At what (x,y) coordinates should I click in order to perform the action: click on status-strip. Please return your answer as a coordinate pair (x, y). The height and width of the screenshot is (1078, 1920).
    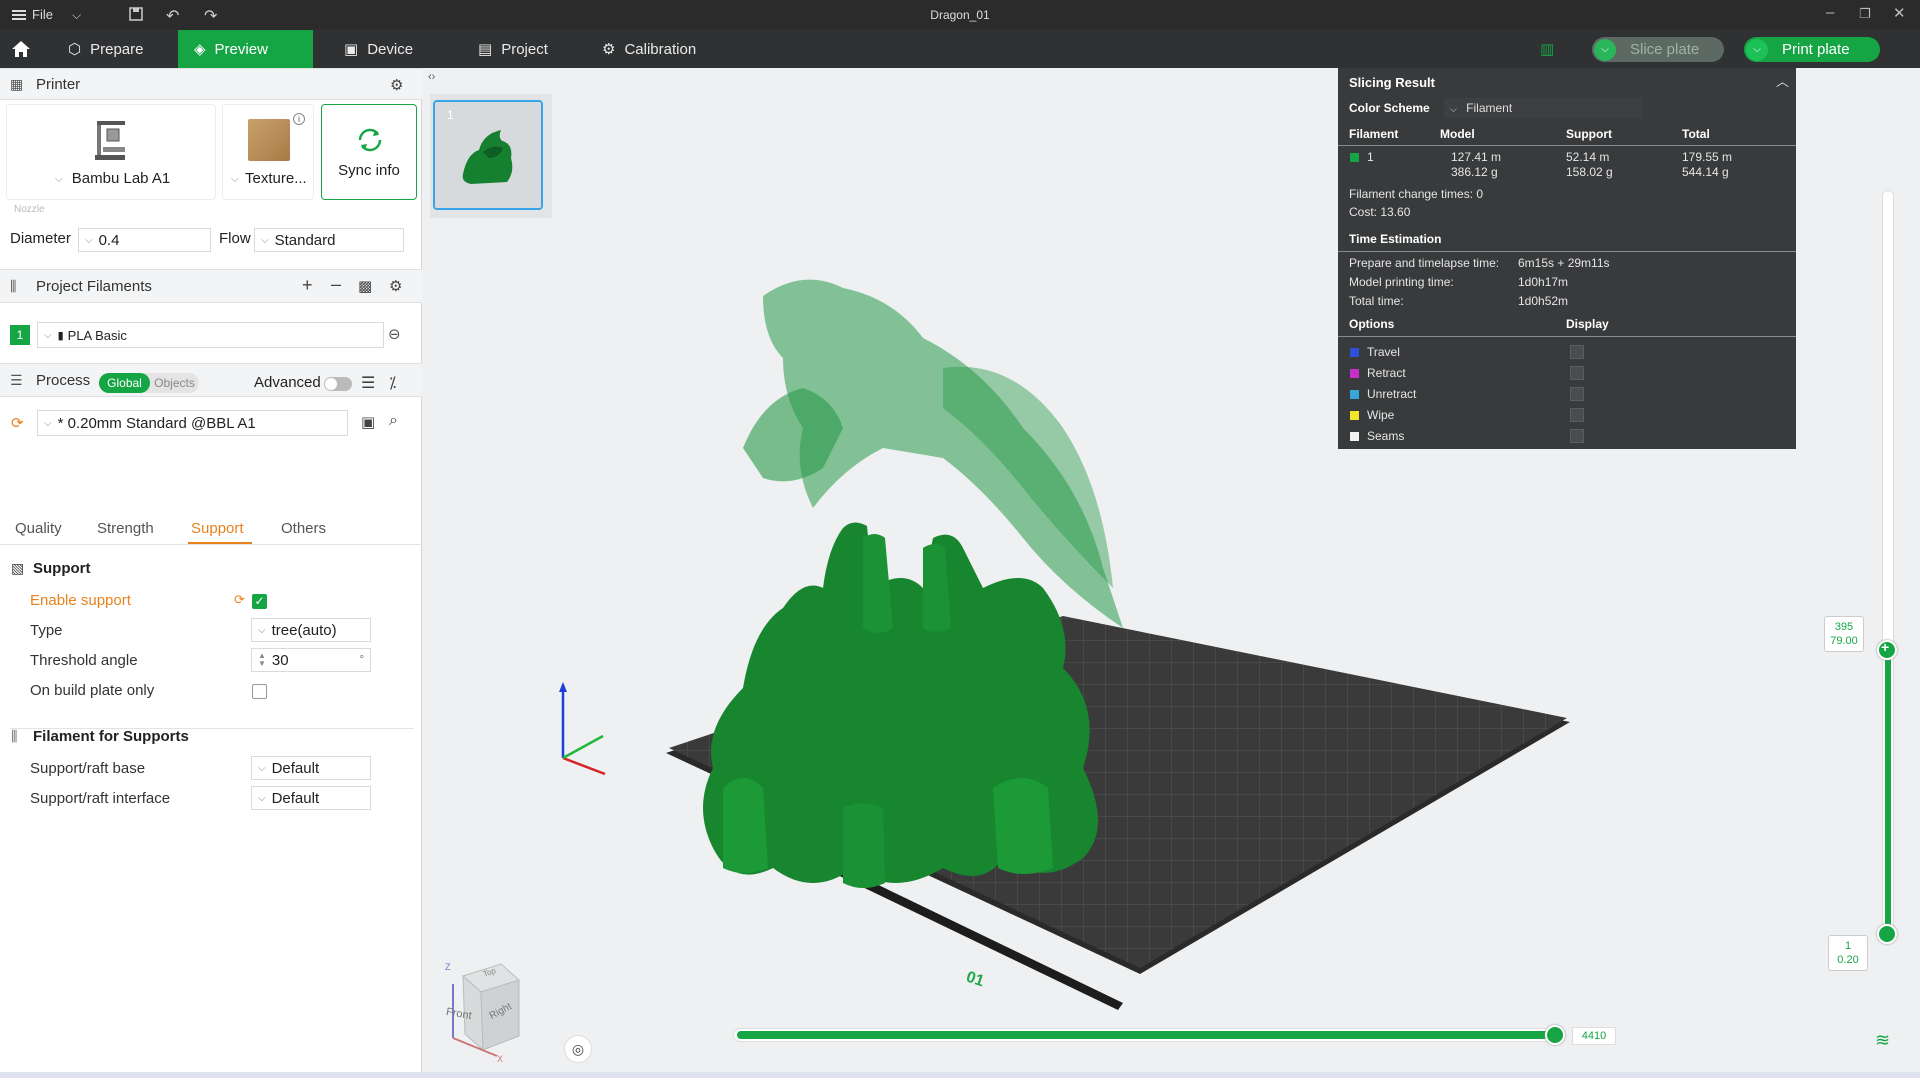
    Looking at the image, I should click on (960, 1075).